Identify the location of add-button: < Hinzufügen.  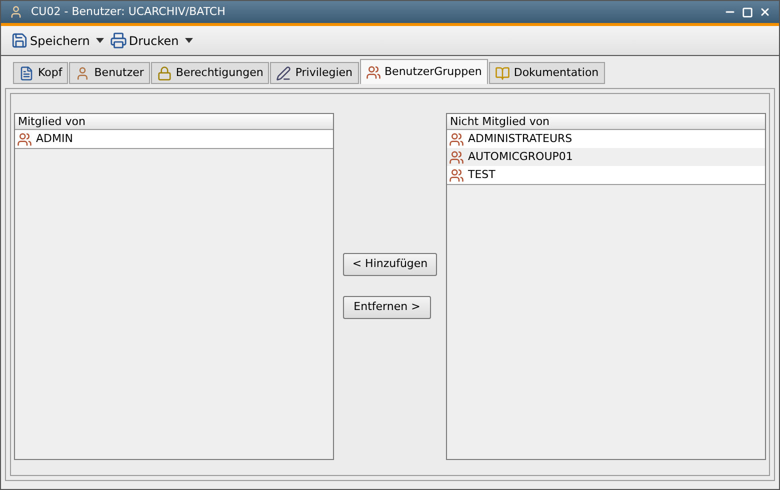
(390, 264).